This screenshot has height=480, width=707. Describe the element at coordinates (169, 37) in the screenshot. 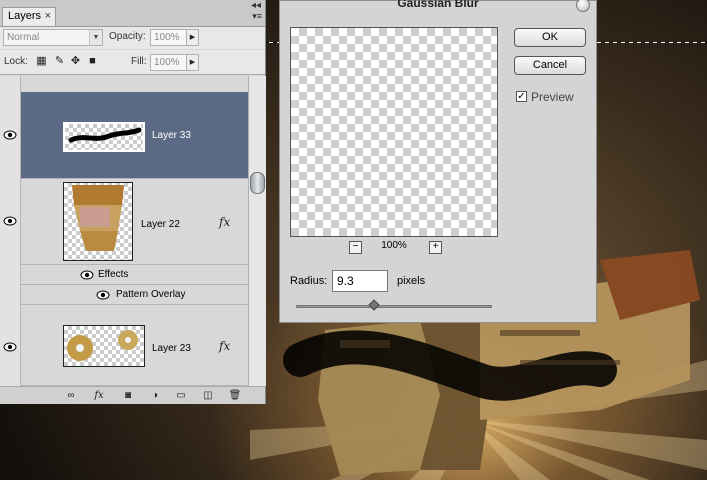

I see `opacity-field: 100%` at that location.